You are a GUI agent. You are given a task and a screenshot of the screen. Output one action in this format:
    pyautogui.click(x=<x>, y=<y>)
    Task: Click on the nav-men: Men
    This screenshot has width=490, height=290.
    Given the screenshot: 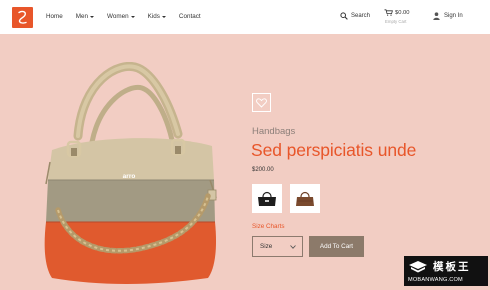 What is the action you would take?
    pyautogui.click(x=85, y=16)
    